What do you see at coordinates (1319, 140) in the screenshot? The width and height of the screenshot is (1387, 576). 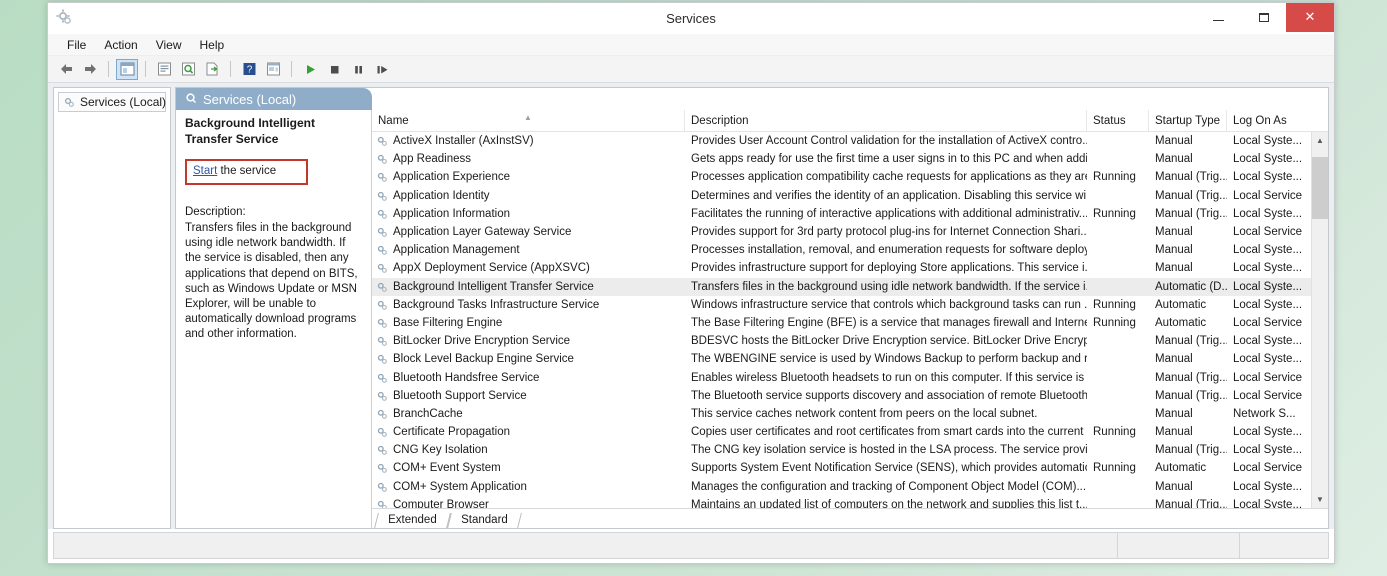 I see `scroll-up-arrow-icon: ▲` at bounding box center [1319, 140].